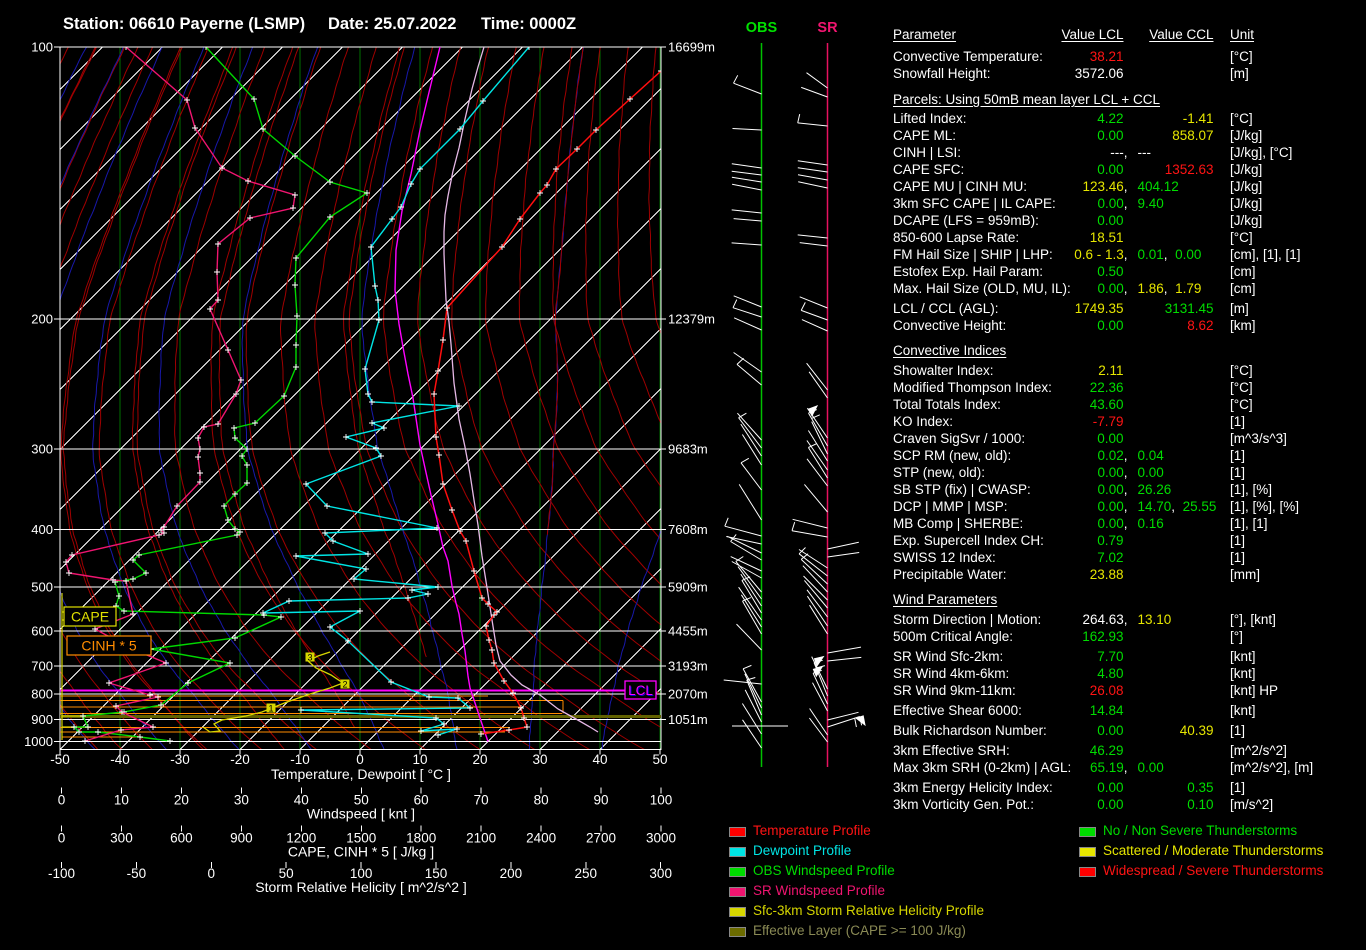  I want to click on svg-text: -50, so click(137, 873).